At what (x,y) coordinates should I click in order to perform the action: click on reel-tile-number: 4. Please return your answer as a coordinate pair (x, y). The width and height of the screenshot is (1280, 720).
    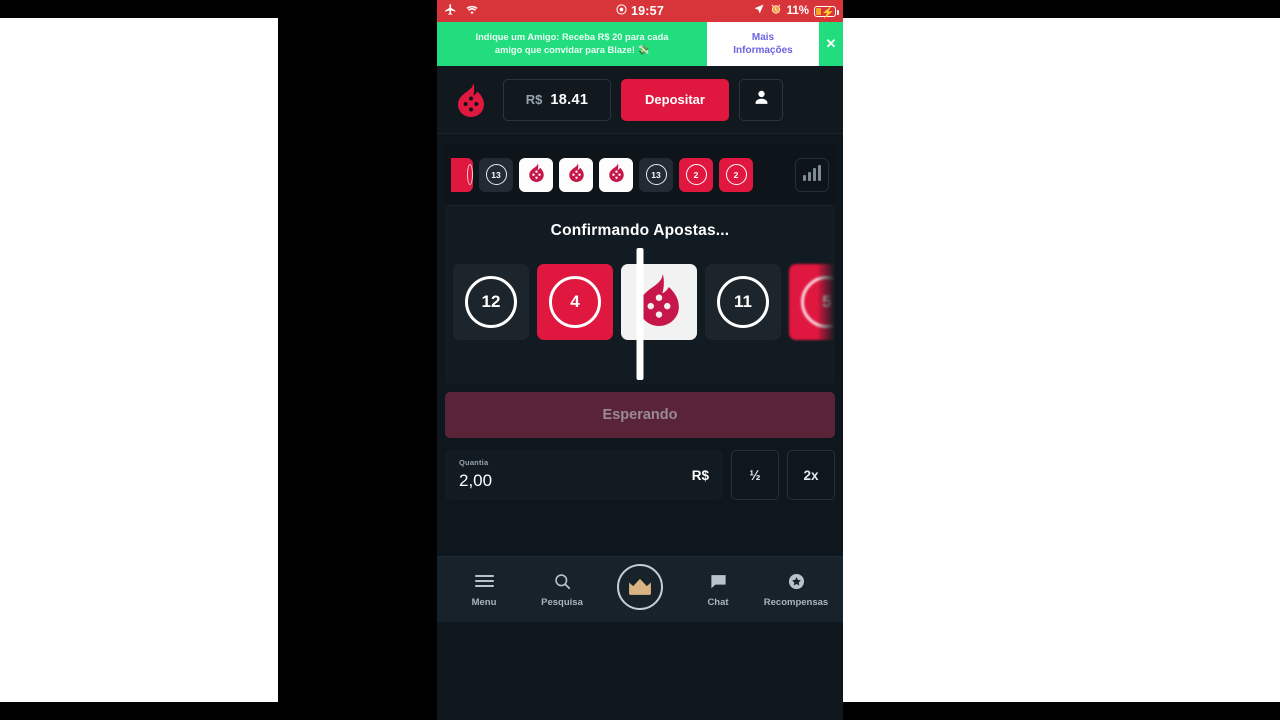
    Looking at the image, I should click on (575, 302).